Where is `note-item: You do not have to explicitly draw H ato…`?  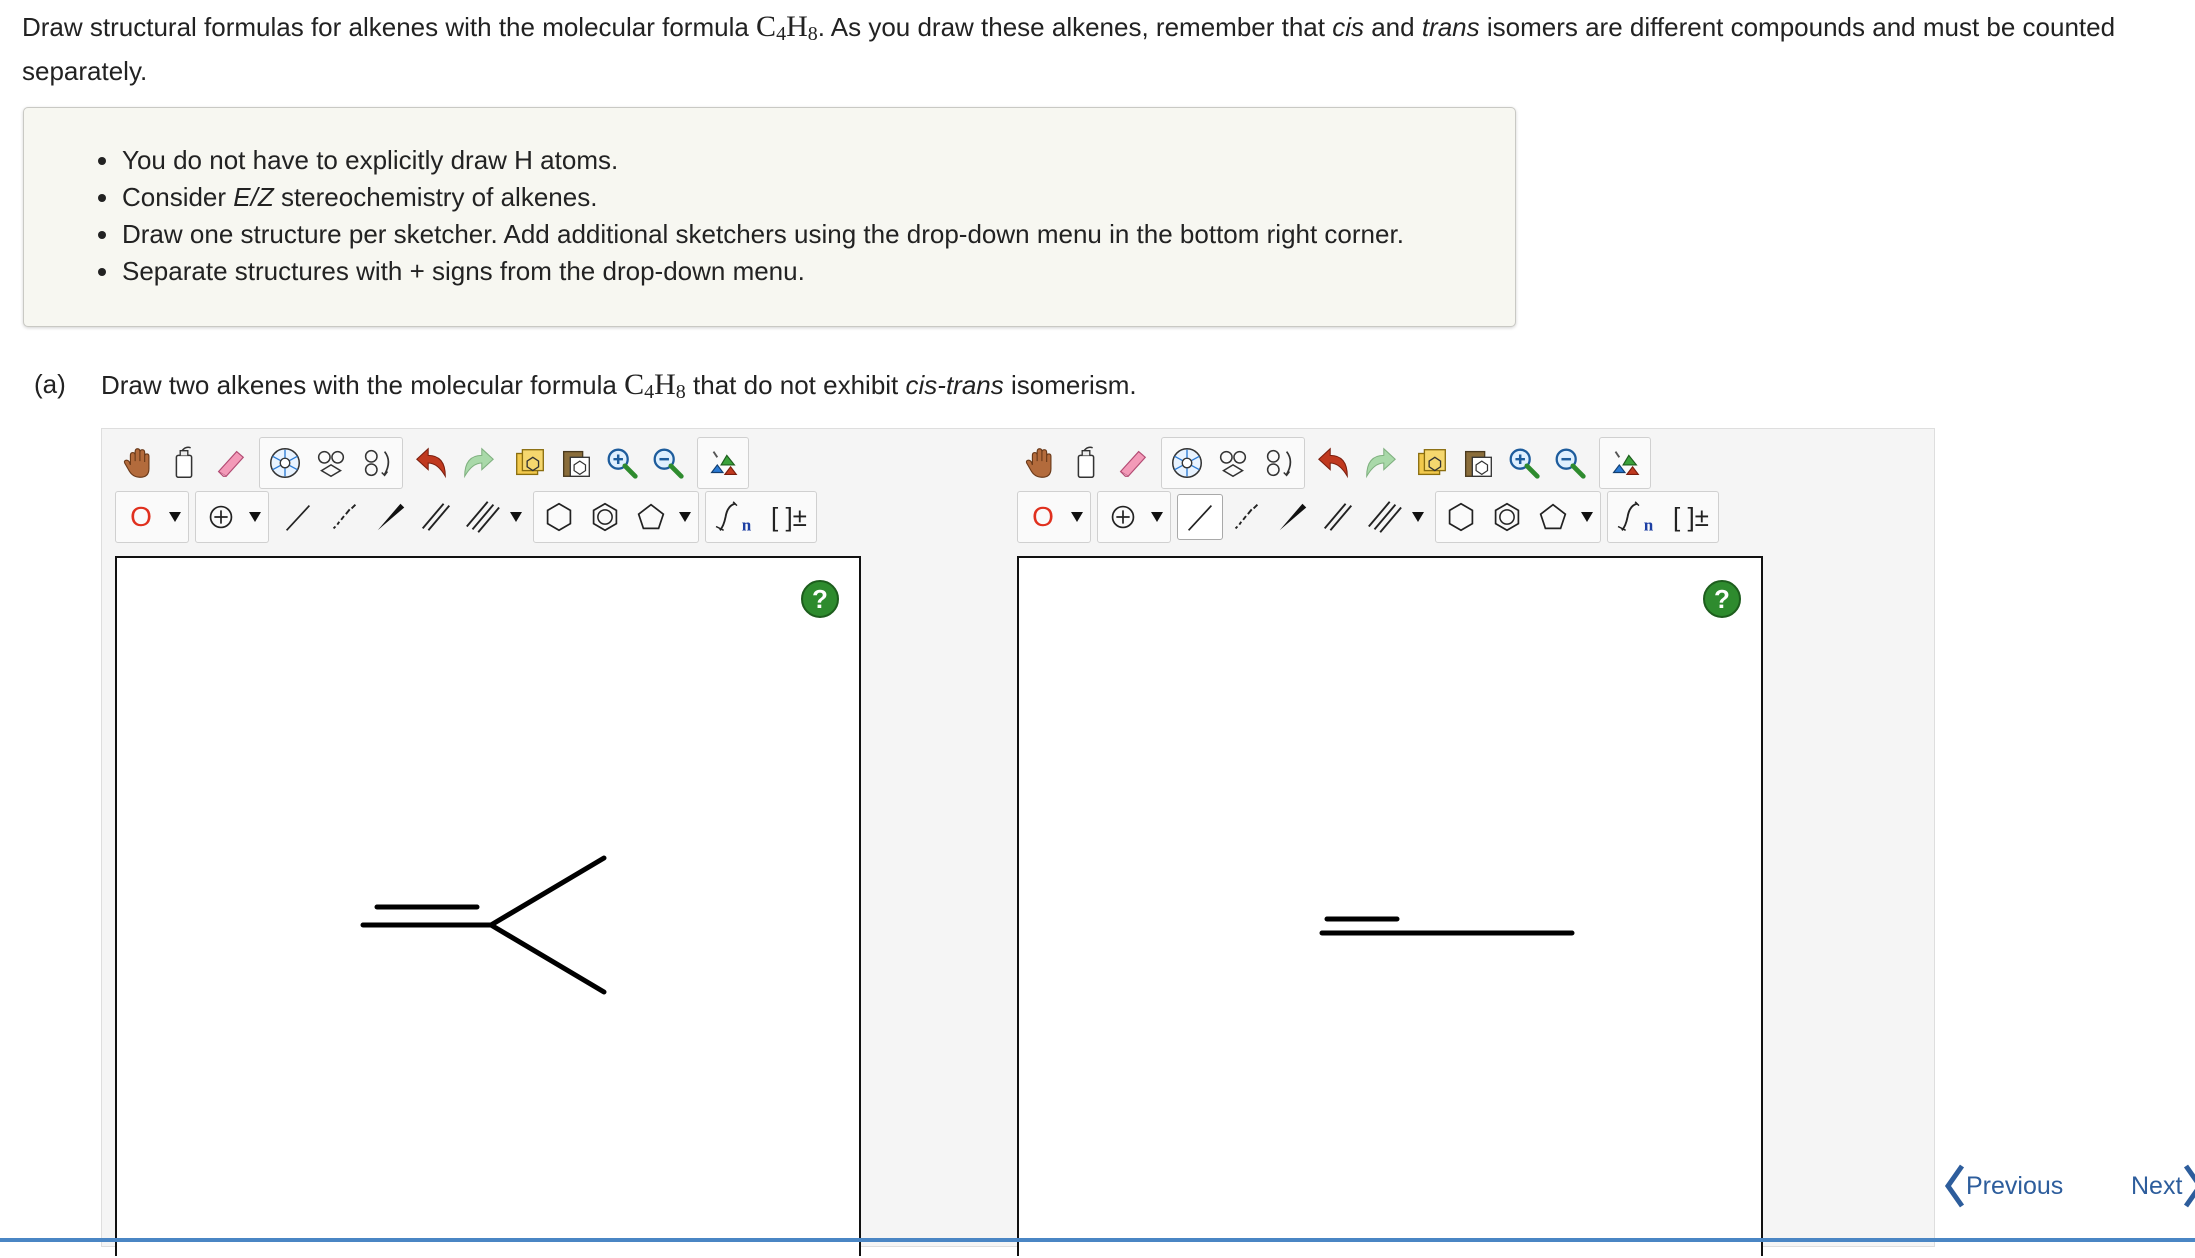 note-item: You do not have to explicitly draw H ato… is located at coordinates (751, 160).